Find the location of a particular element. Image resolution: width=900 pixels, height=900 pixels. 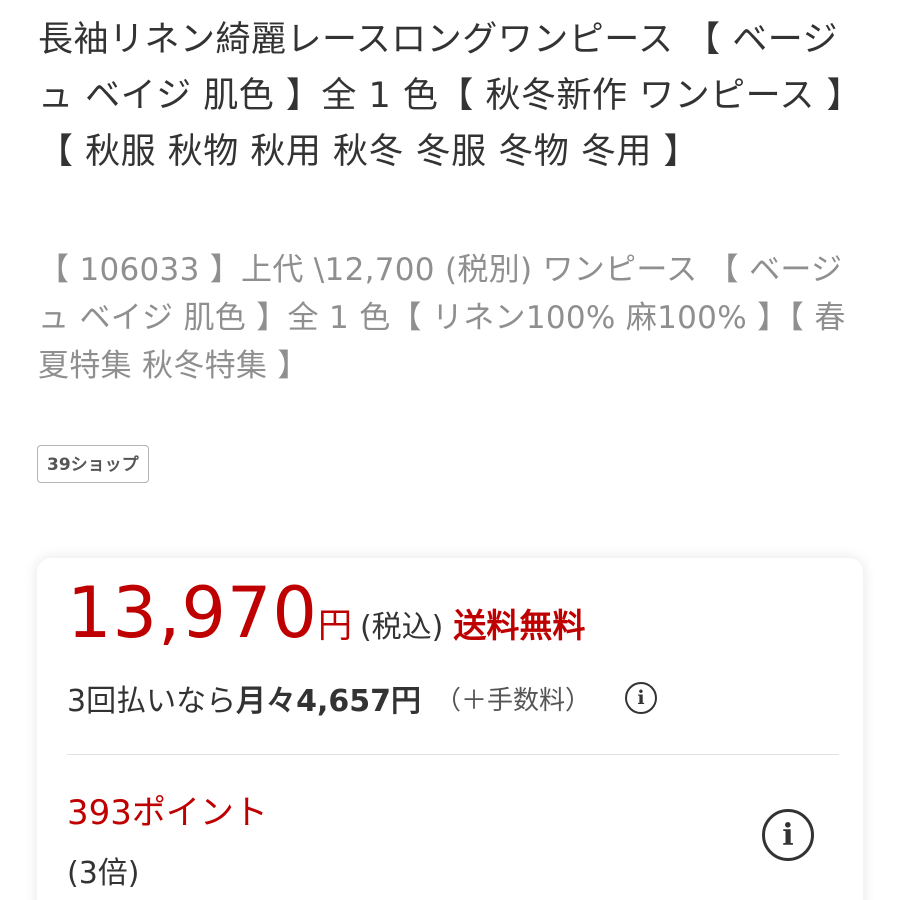

price-row: 13,970円 (税込) 送料無料 is located at coordinates (326, 613).